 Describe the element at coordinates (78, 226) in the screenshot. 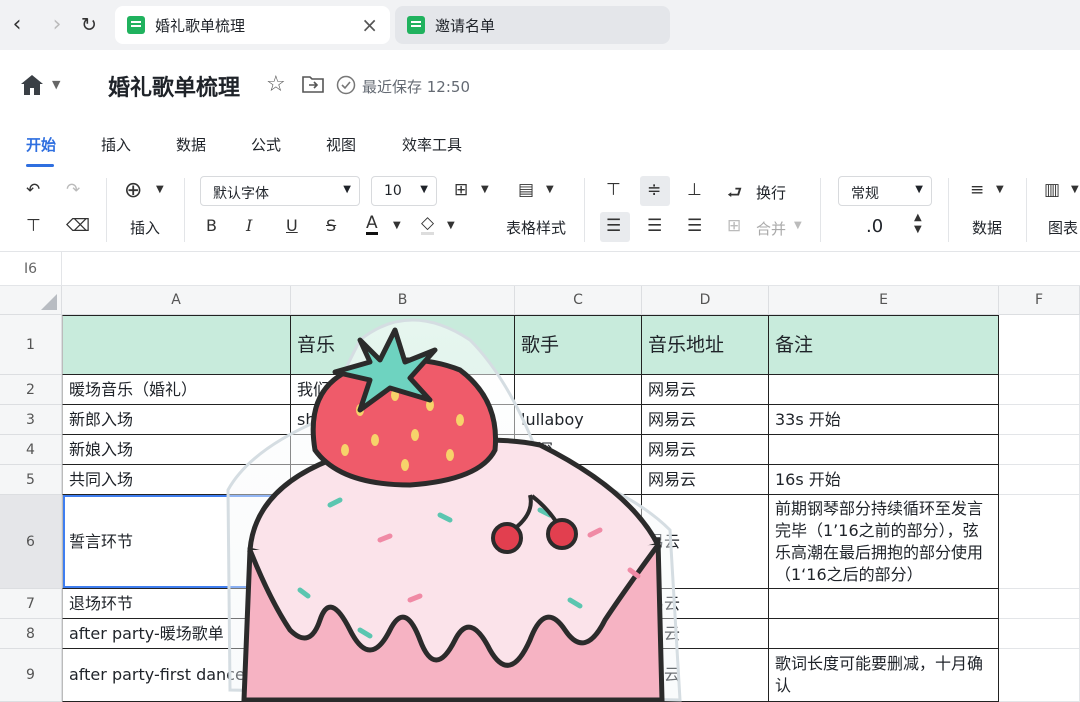

I see `eraser-icon: ⌫` at that location.